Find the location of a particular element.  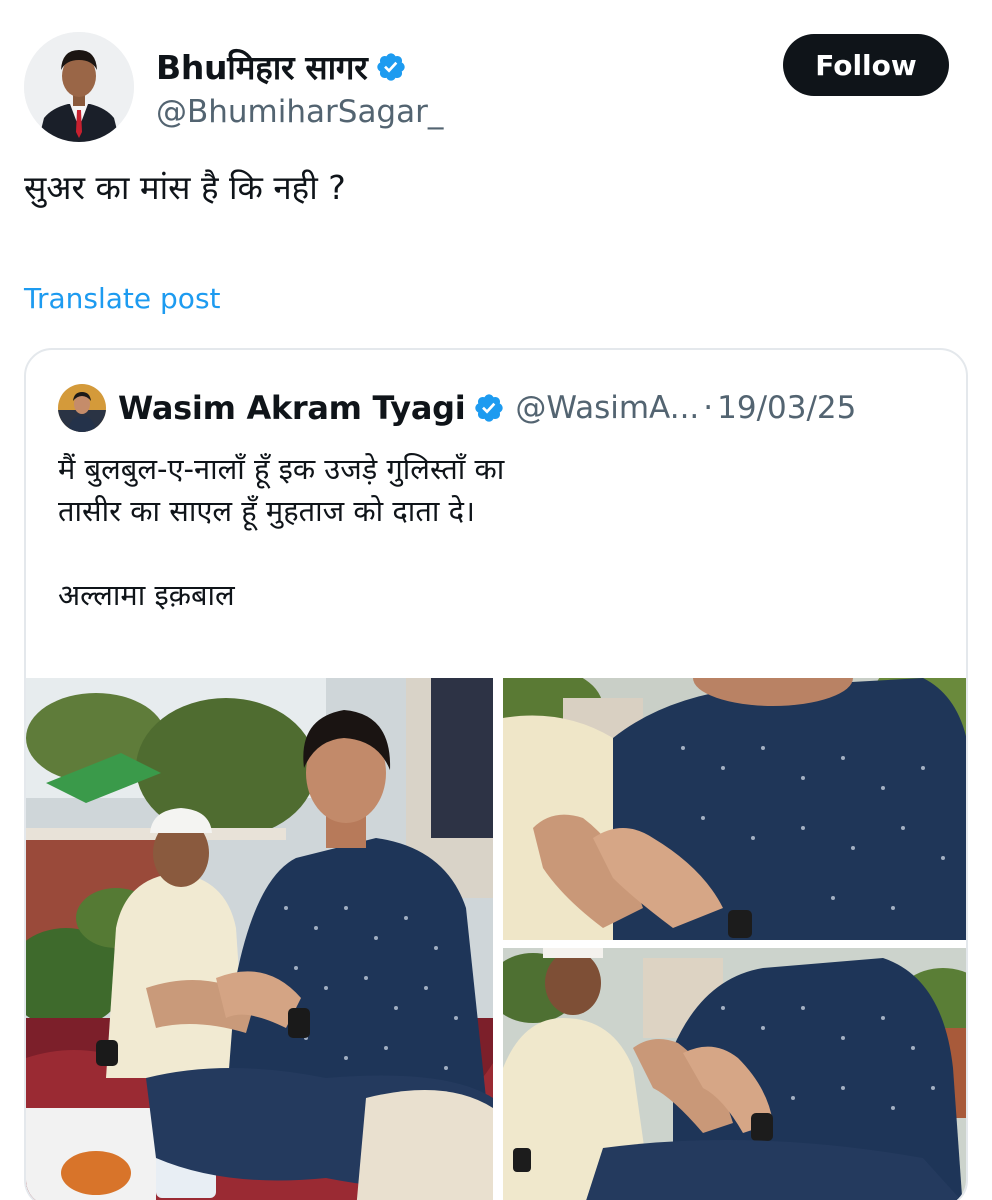

translate-post-link: Translate post is located at coordinates (122, 298).